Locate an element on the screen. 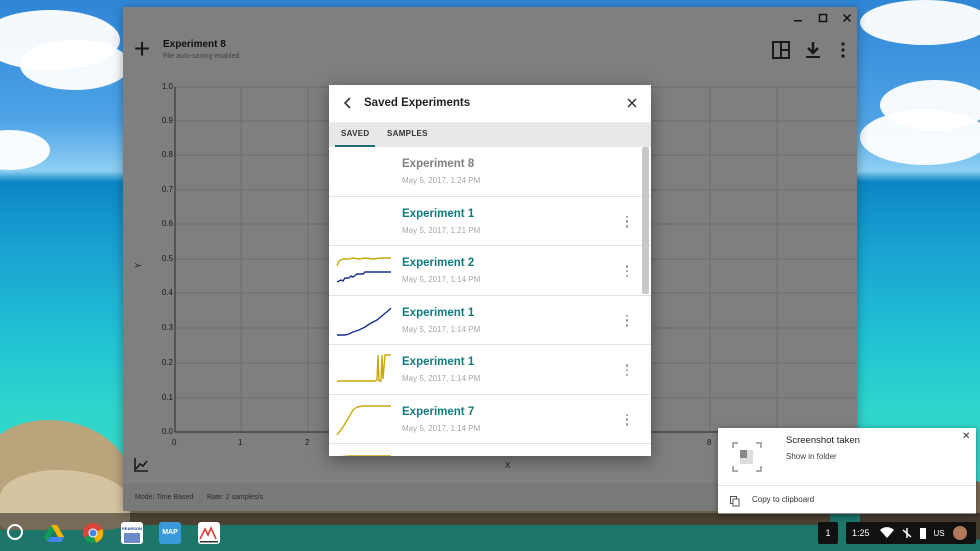 The height and width of the screenshot is (551, 980). input-locale: US is located at coordinates (939, 533).